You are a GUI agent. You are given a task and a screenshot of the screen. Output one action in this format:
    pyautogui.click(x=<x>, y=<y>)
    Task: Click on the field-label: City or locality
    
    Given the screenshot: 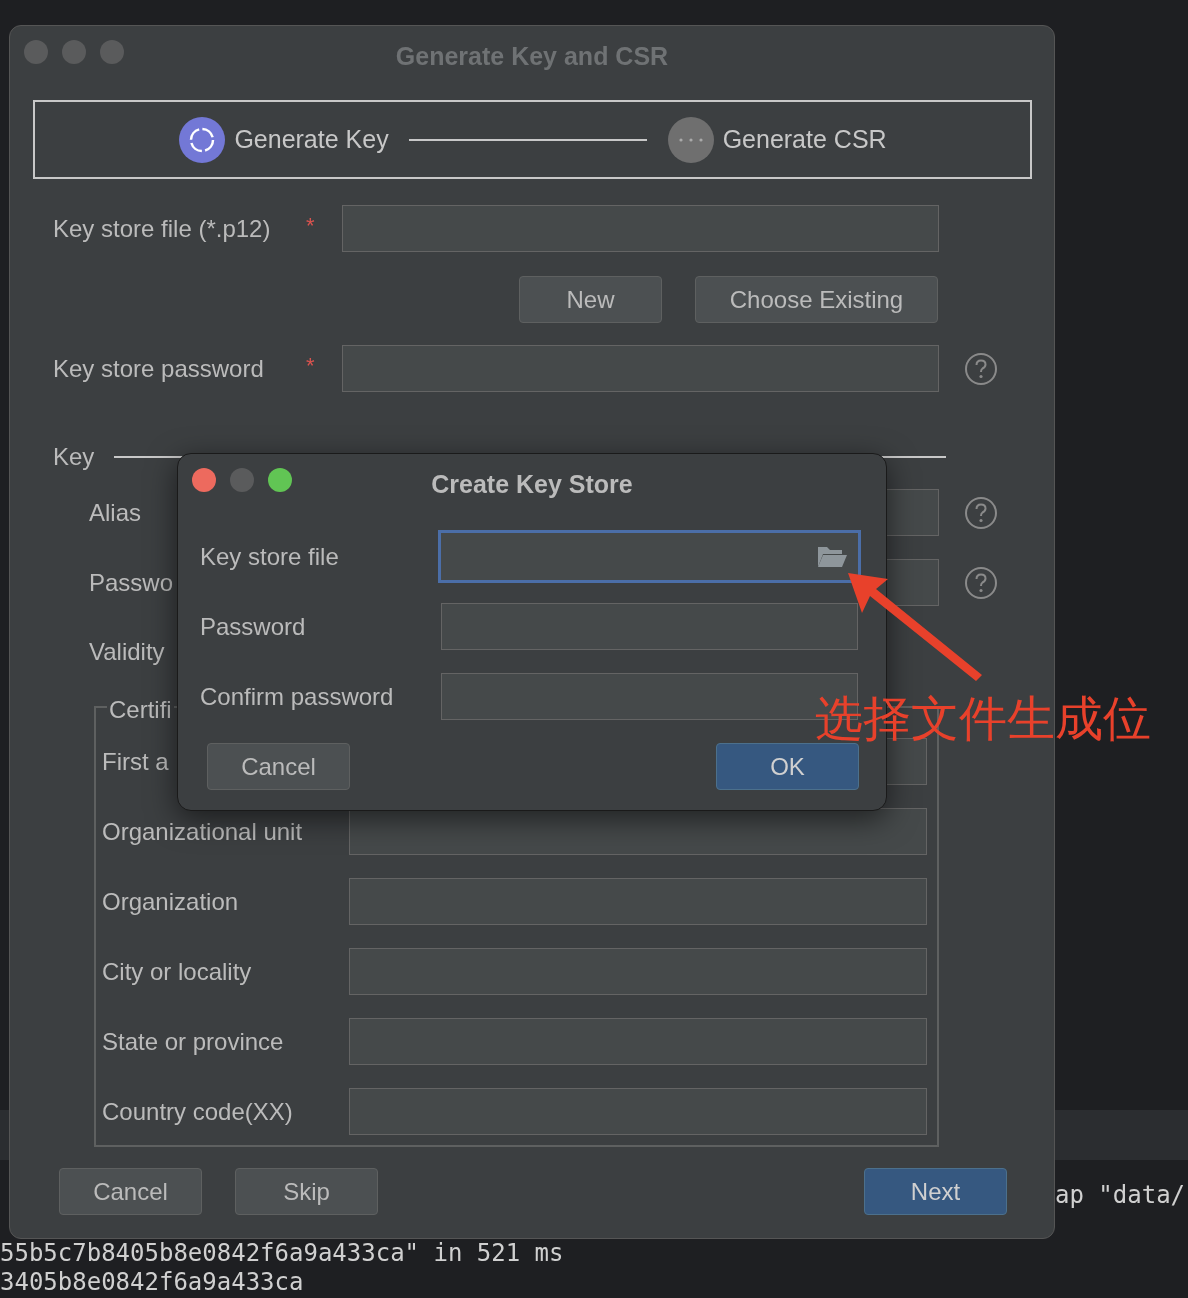 What is the action you would take?
    pyautogui.click(x=177, y=971)
    